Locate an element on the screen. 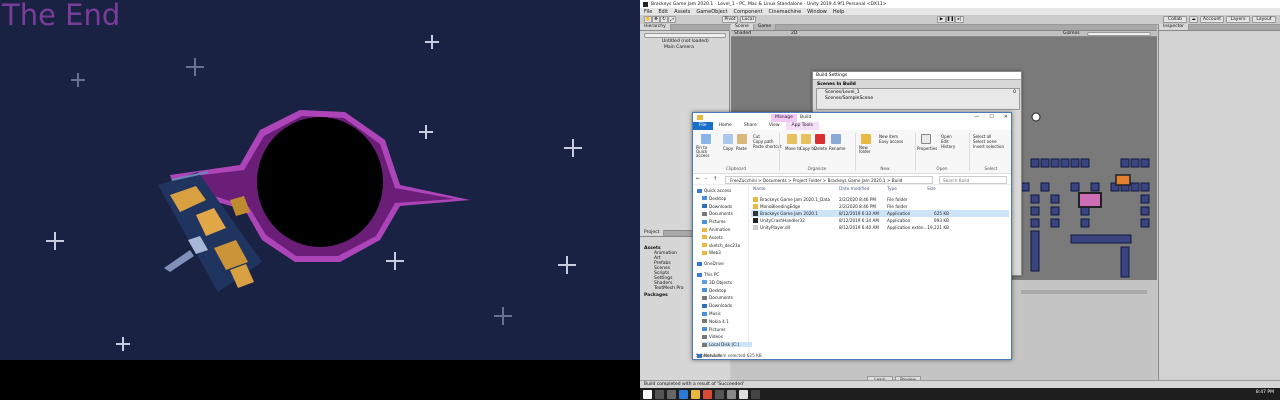  nav-item: Animation is located at coordinates (716, 229).